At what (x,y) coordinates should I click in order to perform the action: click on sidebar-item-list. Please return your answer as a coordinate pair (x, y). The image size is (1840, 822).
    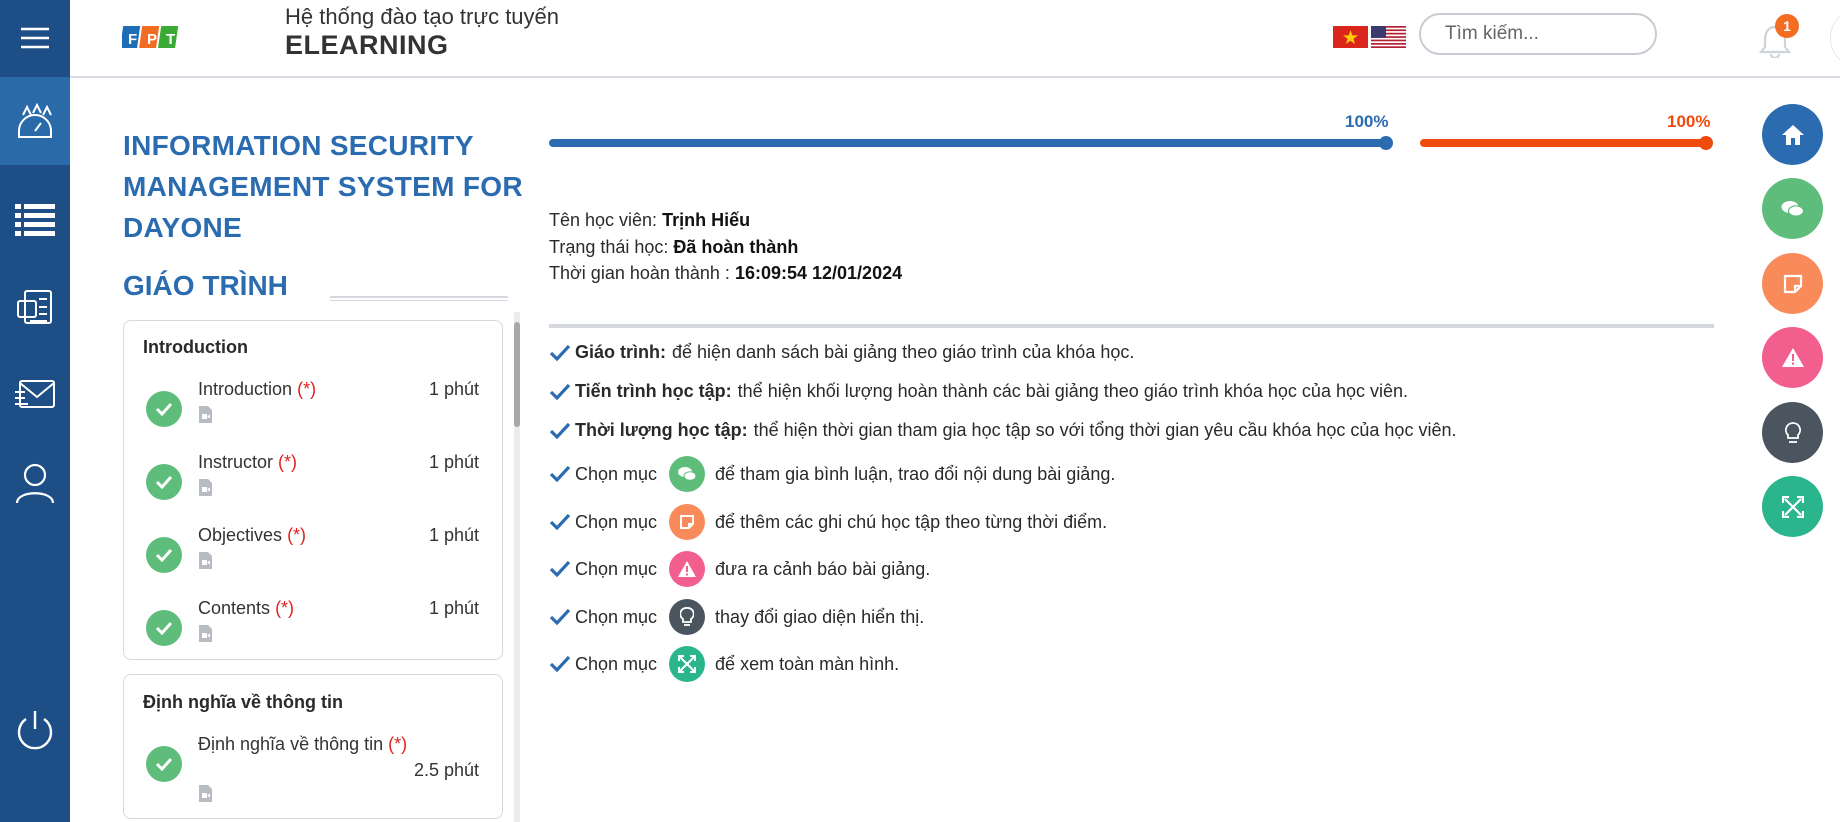
    Looking at the image, I should click on (35, 219).